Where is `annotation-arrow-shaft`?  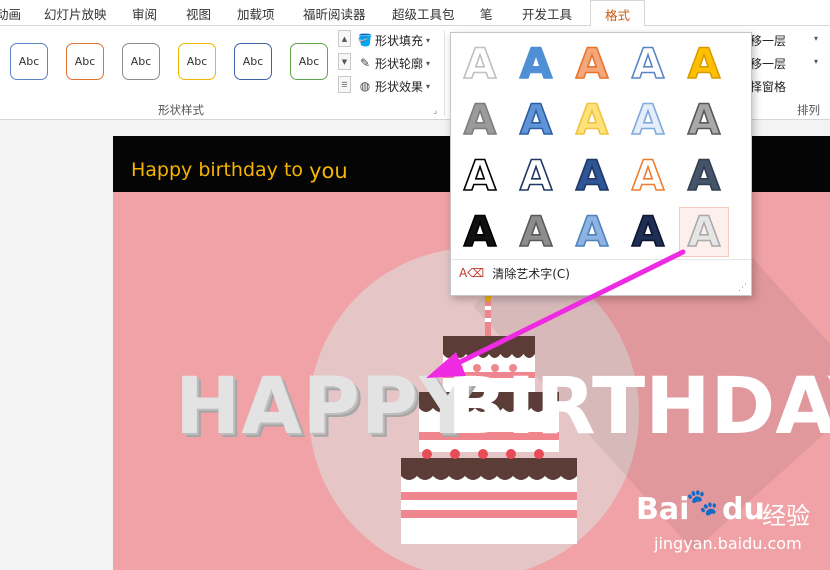 annotation-arrow-shaft is located at coordinates (567, 309).